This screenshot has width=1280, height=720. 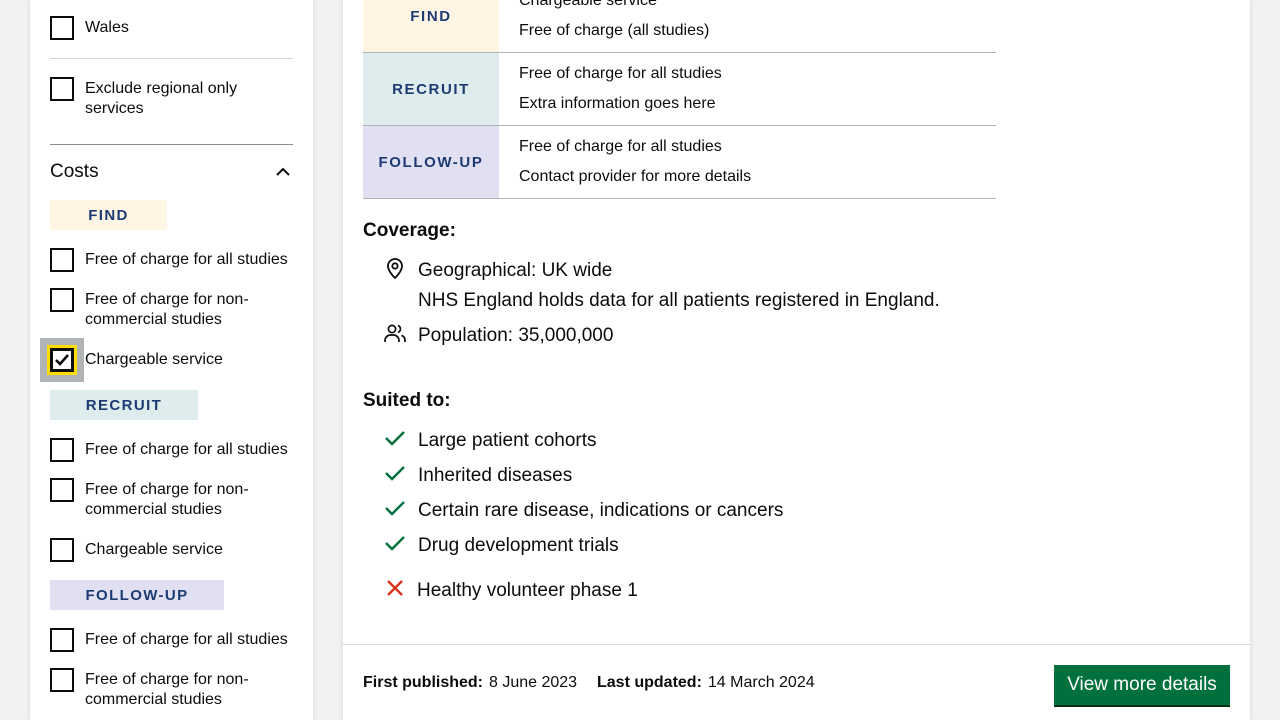 I want to click on first-published: First published: 8 June 2023, so click(x=470, y=683).